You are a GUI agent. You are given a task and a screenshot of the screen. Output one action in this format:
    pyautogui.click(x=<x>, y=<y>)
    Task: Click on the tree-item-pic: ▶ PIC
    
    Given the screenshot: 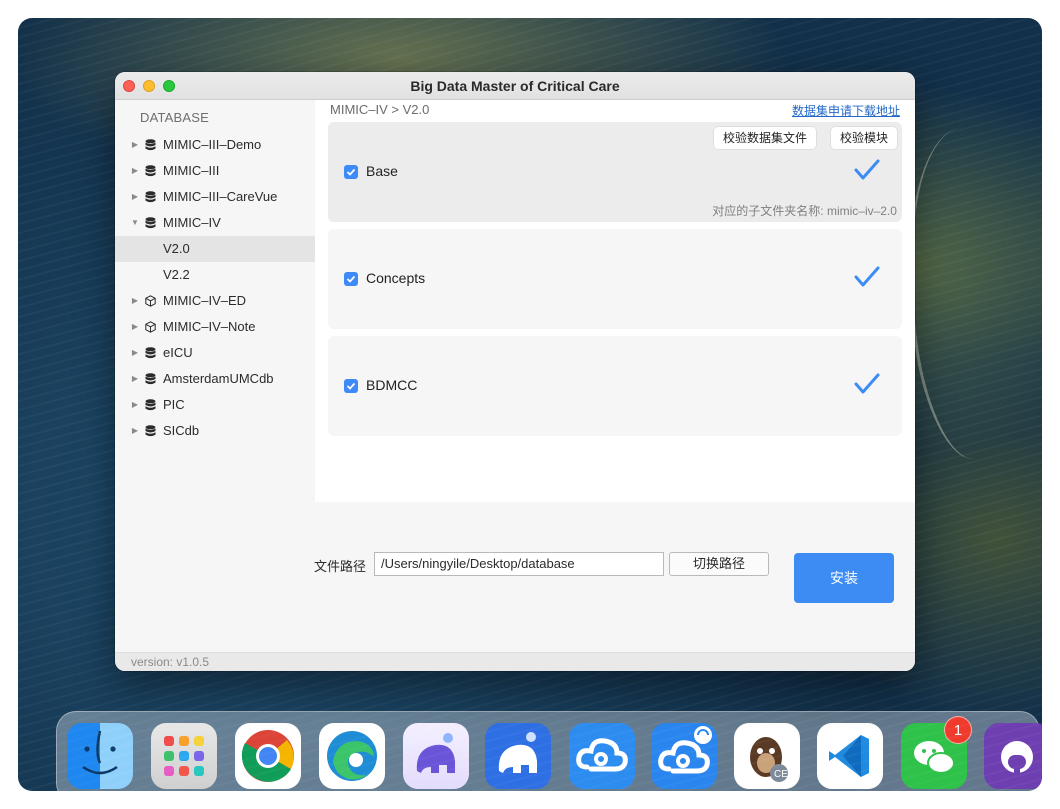 What is the action you would take?
    pyautogui.click(x=215, y=405)
    